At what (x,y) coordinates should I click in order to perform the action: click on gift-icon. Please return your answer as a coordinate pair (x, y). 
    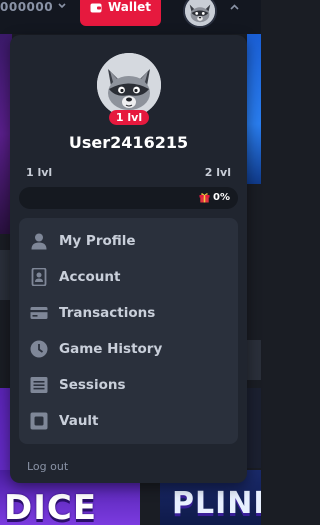
    Looking at the image, I should click on (204, 198).